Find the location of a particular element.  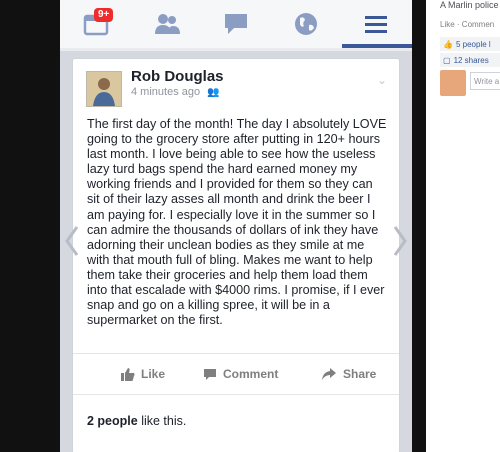

share-icon: ▢ is located at coordinates (447, 60).